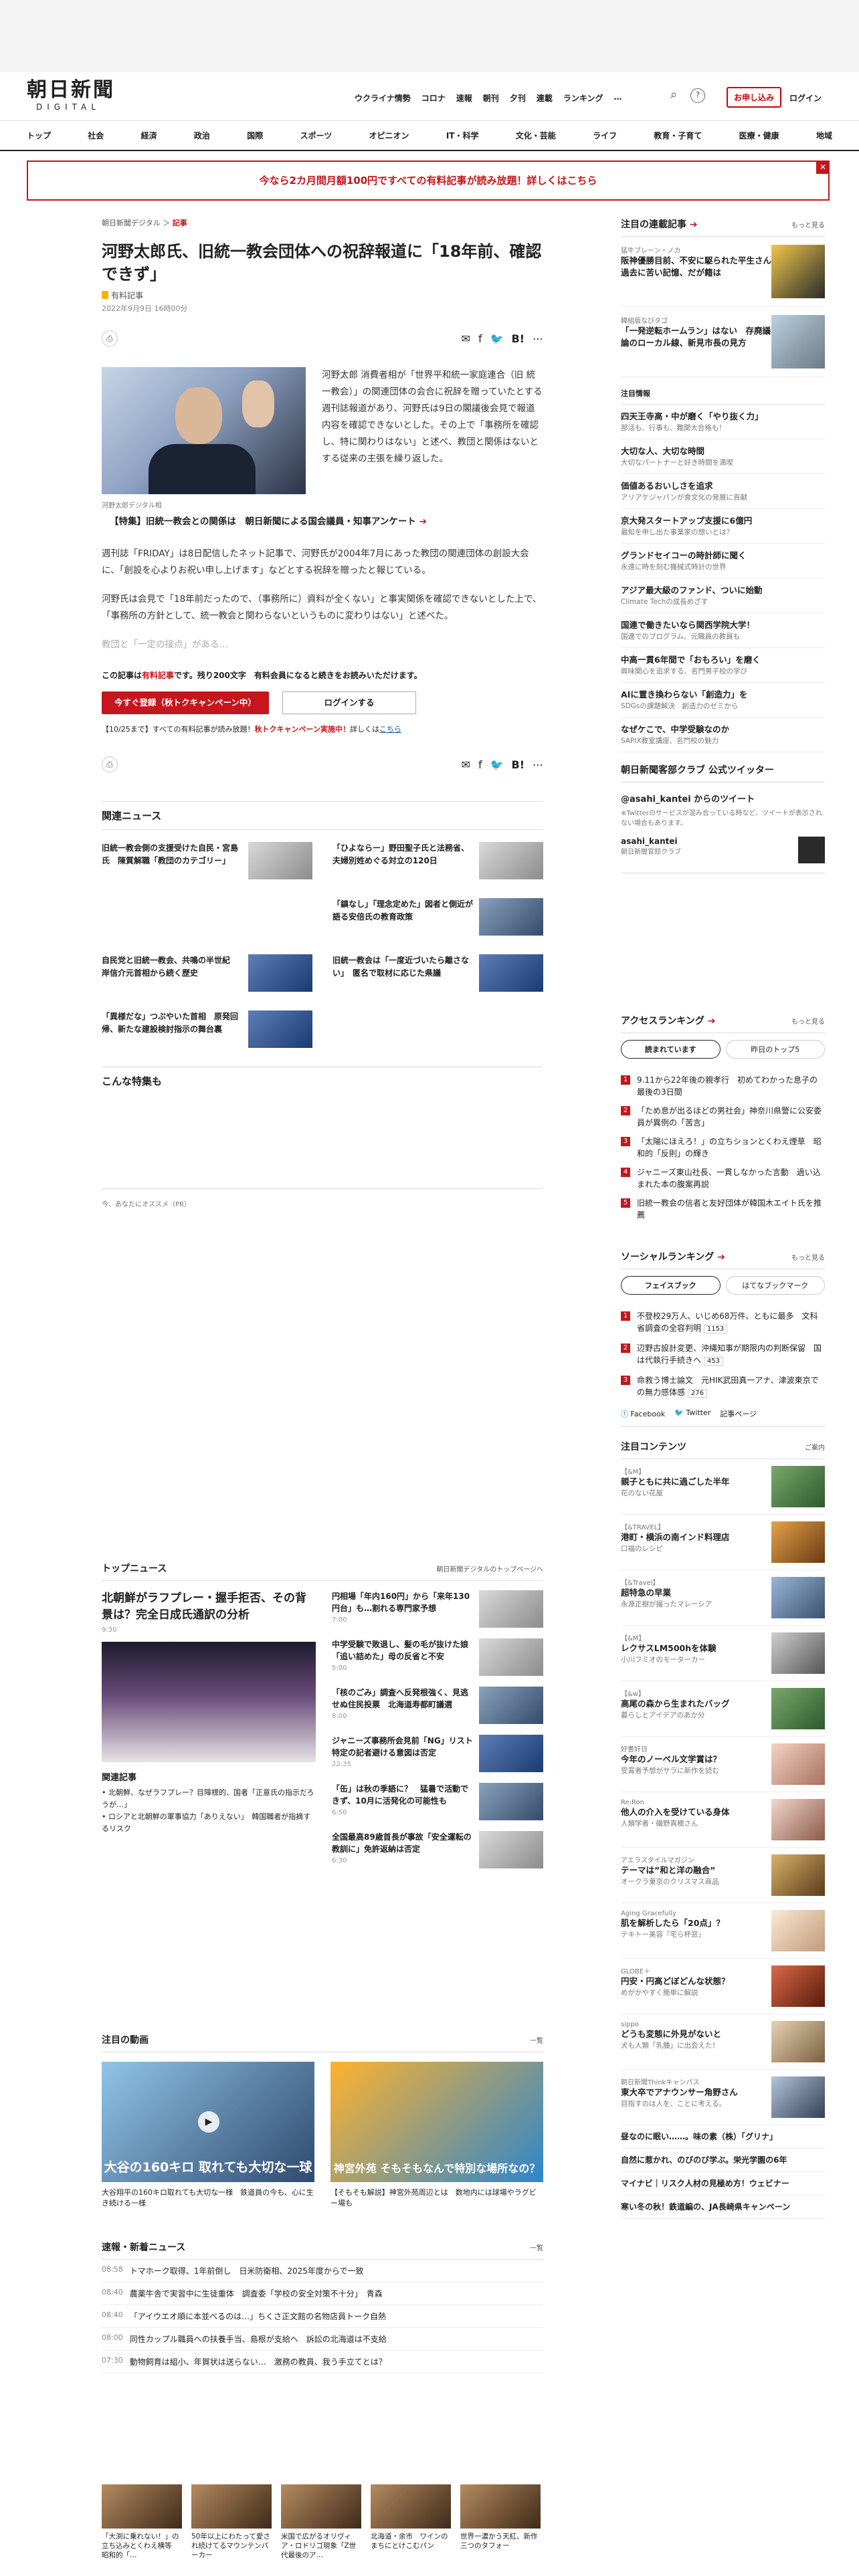 This screenshot has height=2576, width=859. Describe the element at coordinates (723, 735) in the screenshot. I see `note-item: なぜケこで、中学受験なのか SAPIX教室講座、名門校の魅力` at that location.